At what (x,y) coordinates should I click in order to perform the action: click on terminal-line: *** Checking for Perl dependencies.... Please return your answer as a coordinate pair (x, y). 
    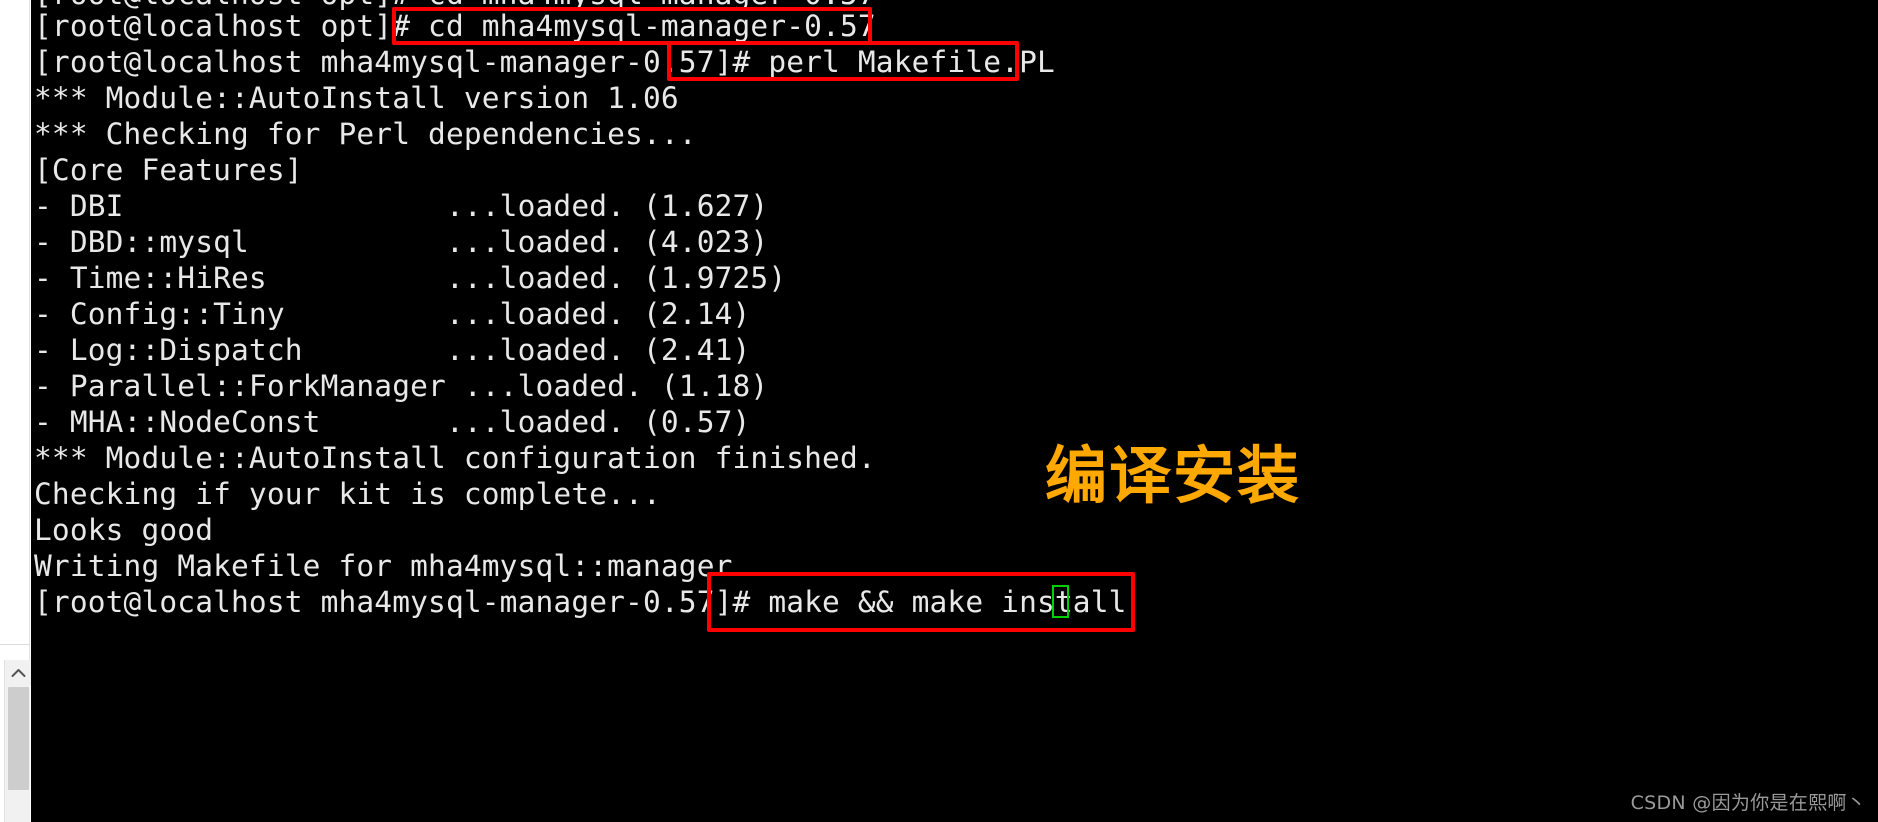
    Looking at the image, I should click on (365, 134).